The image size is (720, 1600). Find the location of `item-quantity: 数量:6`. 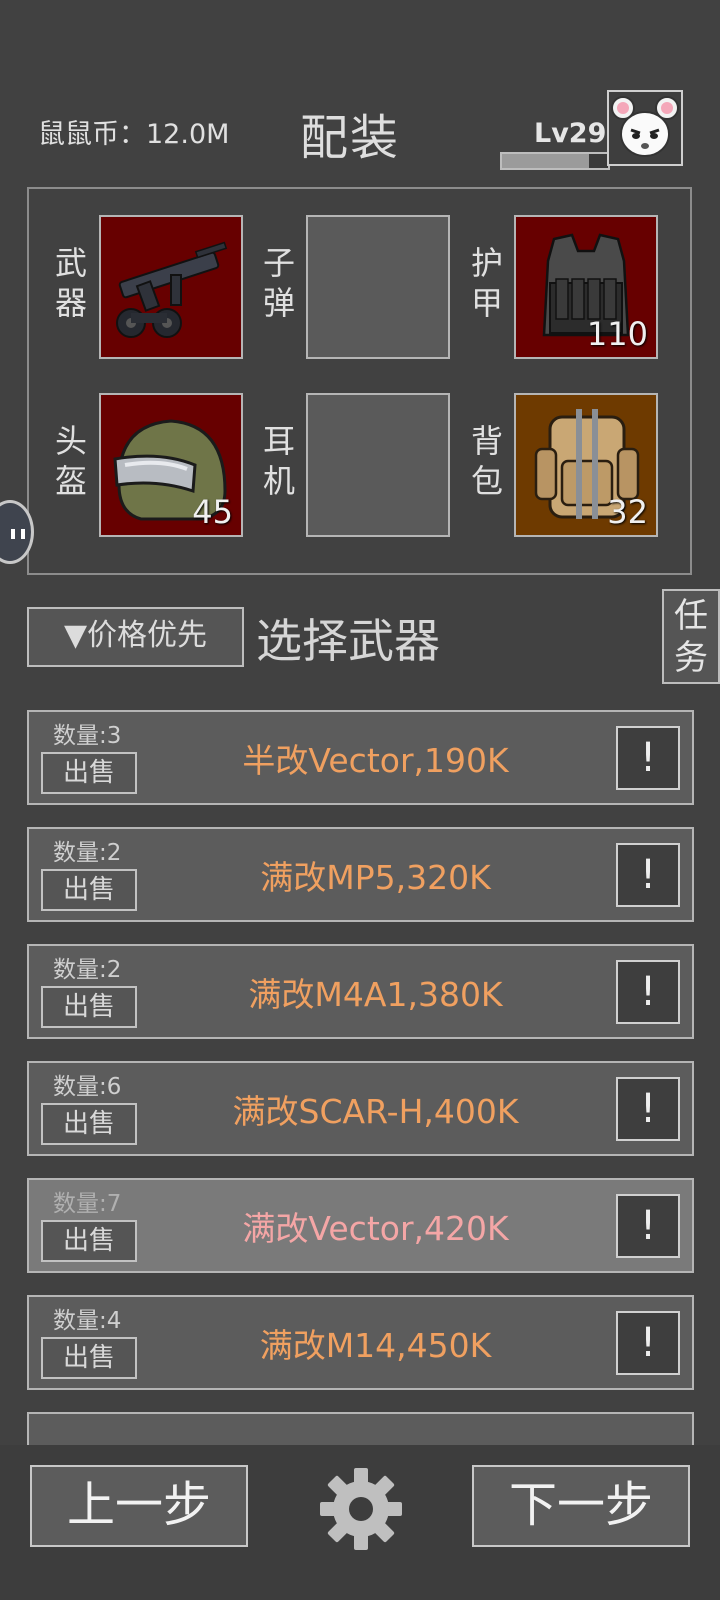

item-quantity: 数量:6 is located at coordinates (87, 1087).